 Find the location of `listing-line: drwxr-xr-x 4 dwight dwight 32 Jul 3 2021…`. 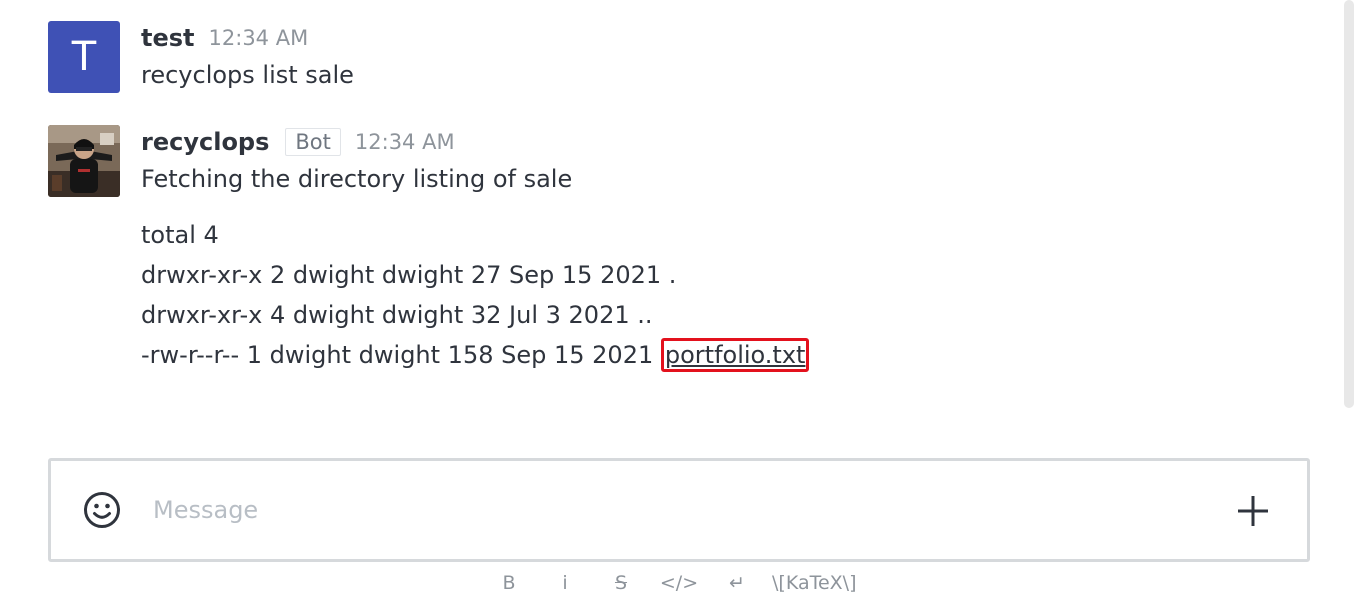

listing-line: drwxr-xr-x 4 dwight dwight 32 Jul 3 2021… is located at coordinates (397, 315).